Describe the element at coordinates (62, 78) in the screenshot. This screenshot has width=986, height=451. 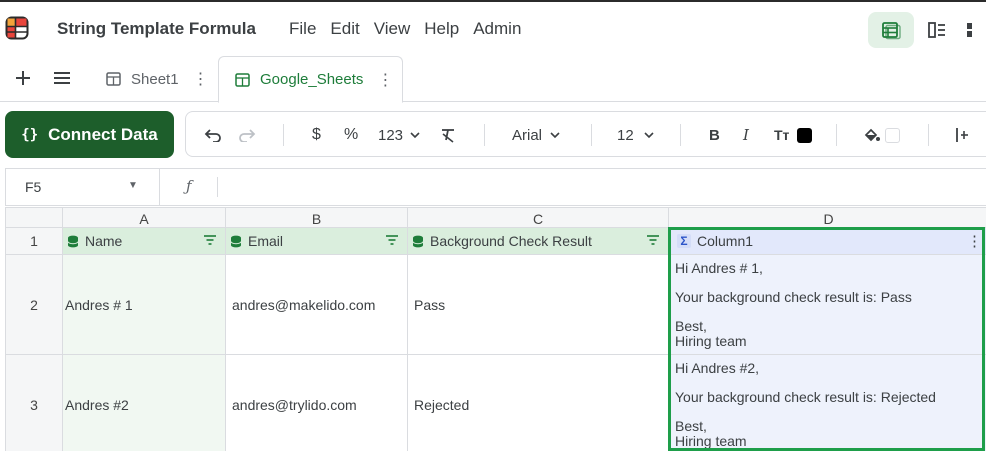
I see `all-sheets-menu-icon` at that location.